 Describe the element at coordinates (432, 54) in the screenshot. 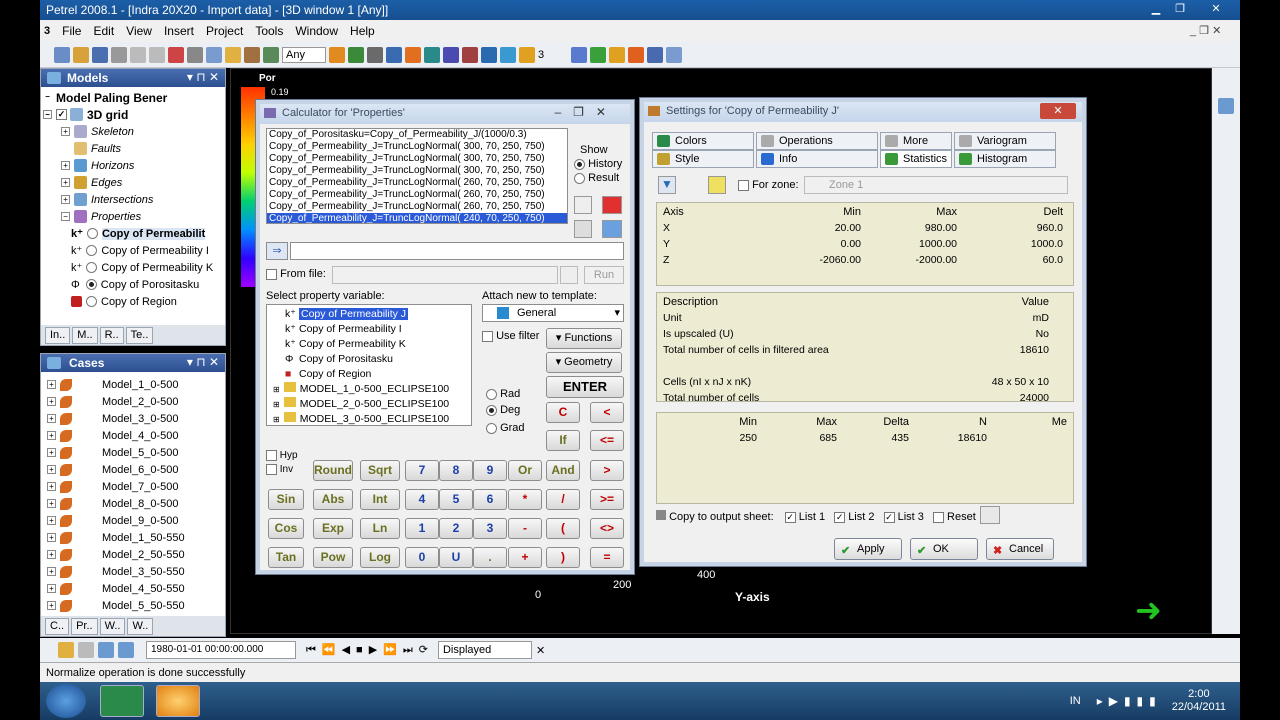

I see `orbit-icon` at that location.